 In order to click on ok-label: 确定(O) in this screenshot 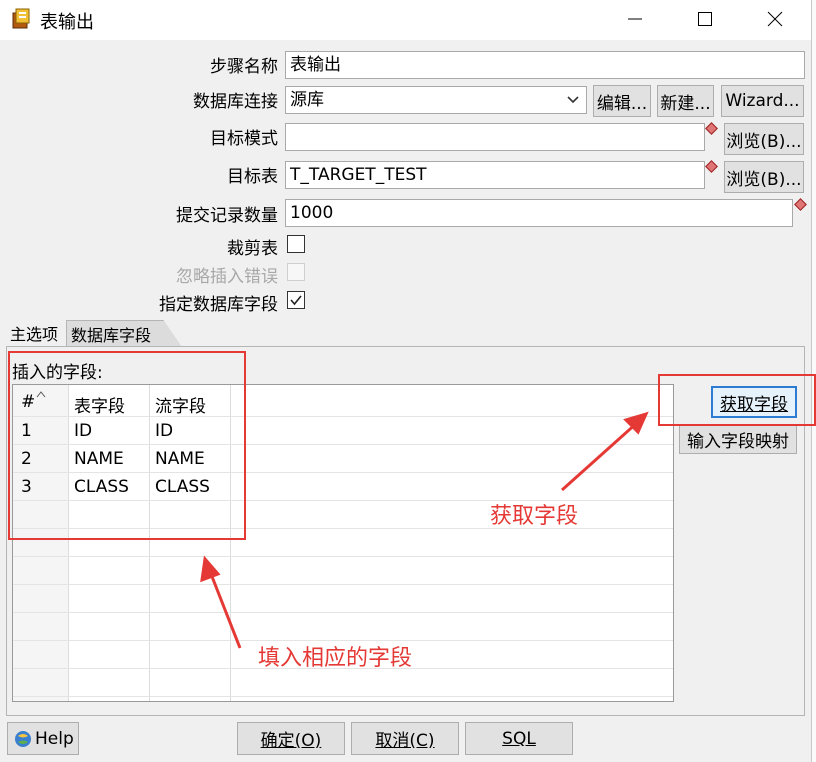, I will do `click(291, 741)`.